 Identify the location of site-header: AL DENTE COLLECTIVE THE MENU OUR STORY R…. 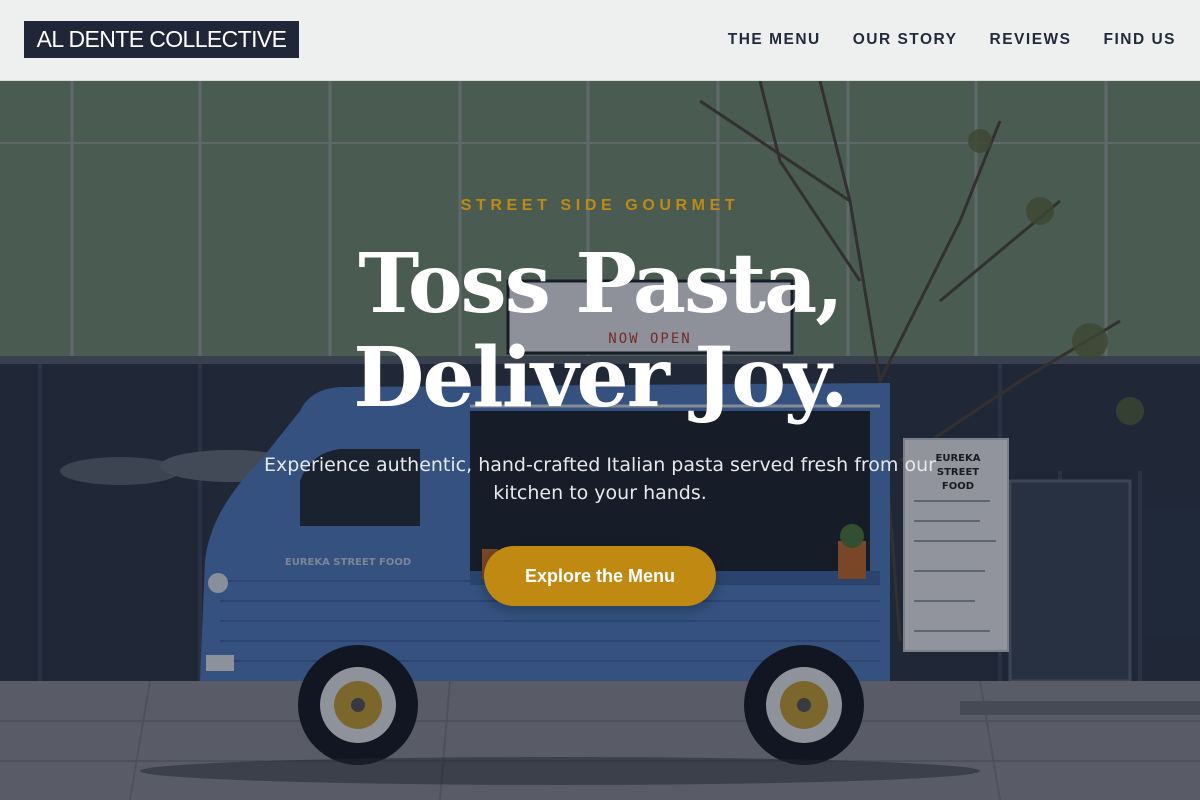
(600, 40).